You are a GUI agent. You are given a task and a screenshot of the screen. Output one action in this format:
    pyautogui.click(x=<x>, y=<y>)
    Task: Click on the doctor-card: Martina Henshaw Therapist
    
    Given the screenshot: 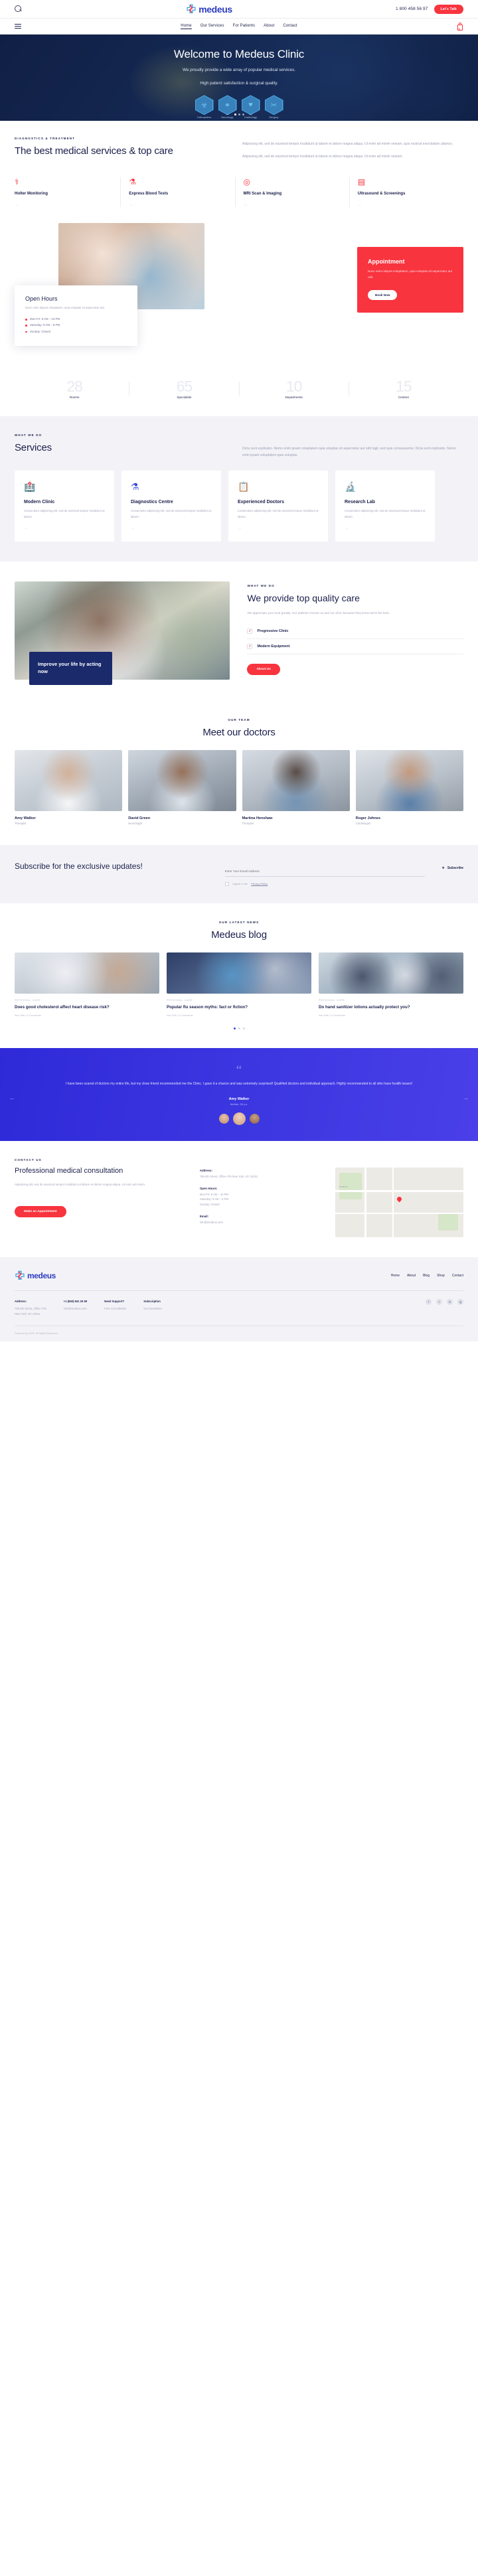 What is the action you would take?
    pyautogui.click(x=296, y=787)
    